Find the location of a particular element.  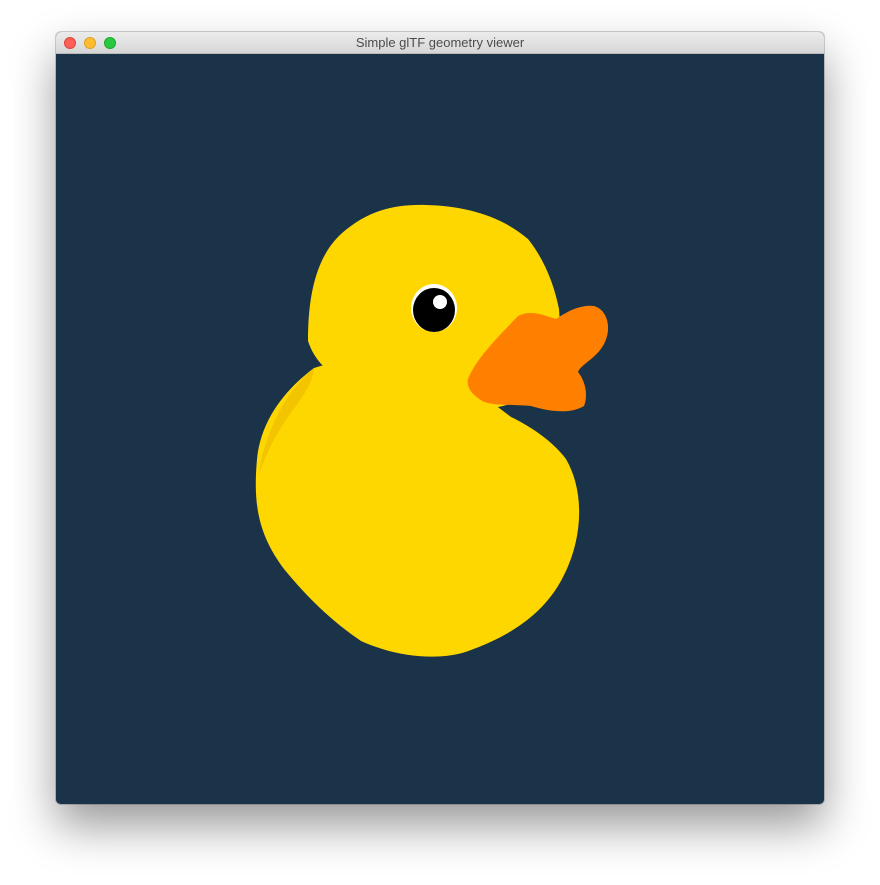

duck-eye-highlight is located at coordinates (440, 302).